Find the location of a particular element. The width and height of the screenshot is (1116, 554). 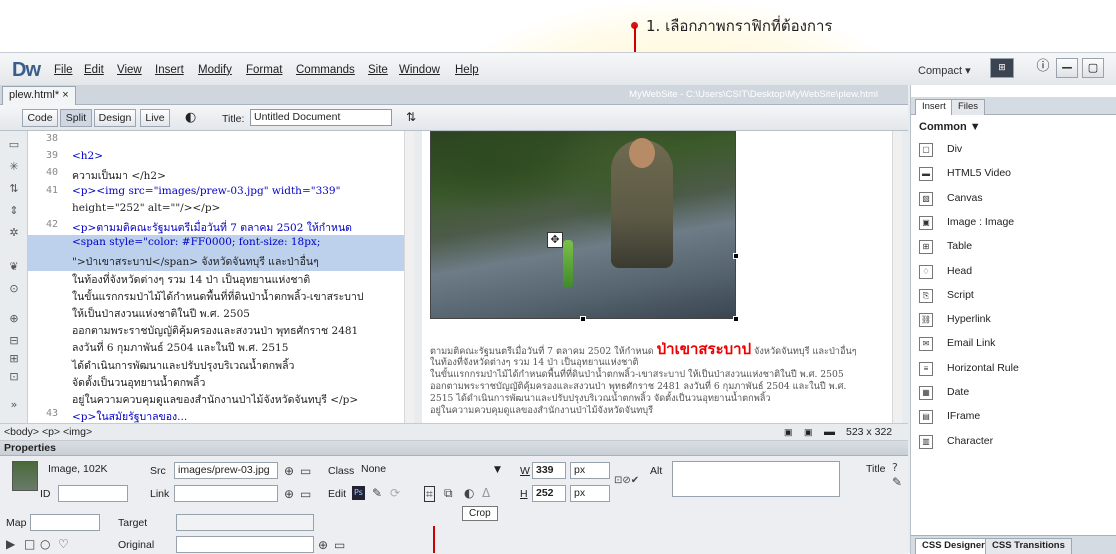

file-management-icon: ⇅ is located at coordinates (411, 117).